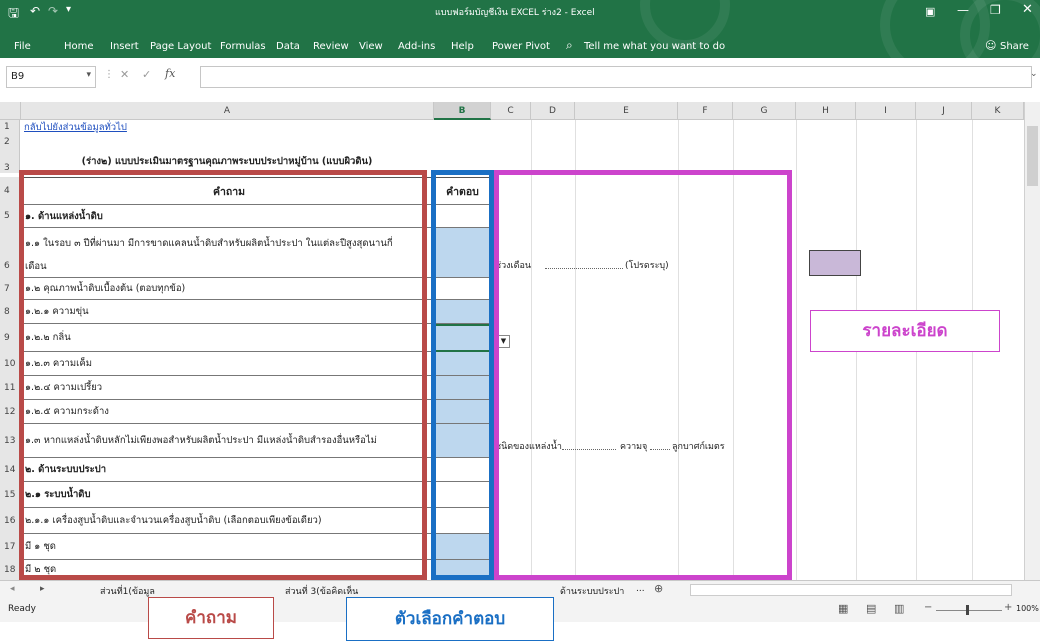  I want to click on expand-formula-bar-icon: ⌄, so click(1034, 74).